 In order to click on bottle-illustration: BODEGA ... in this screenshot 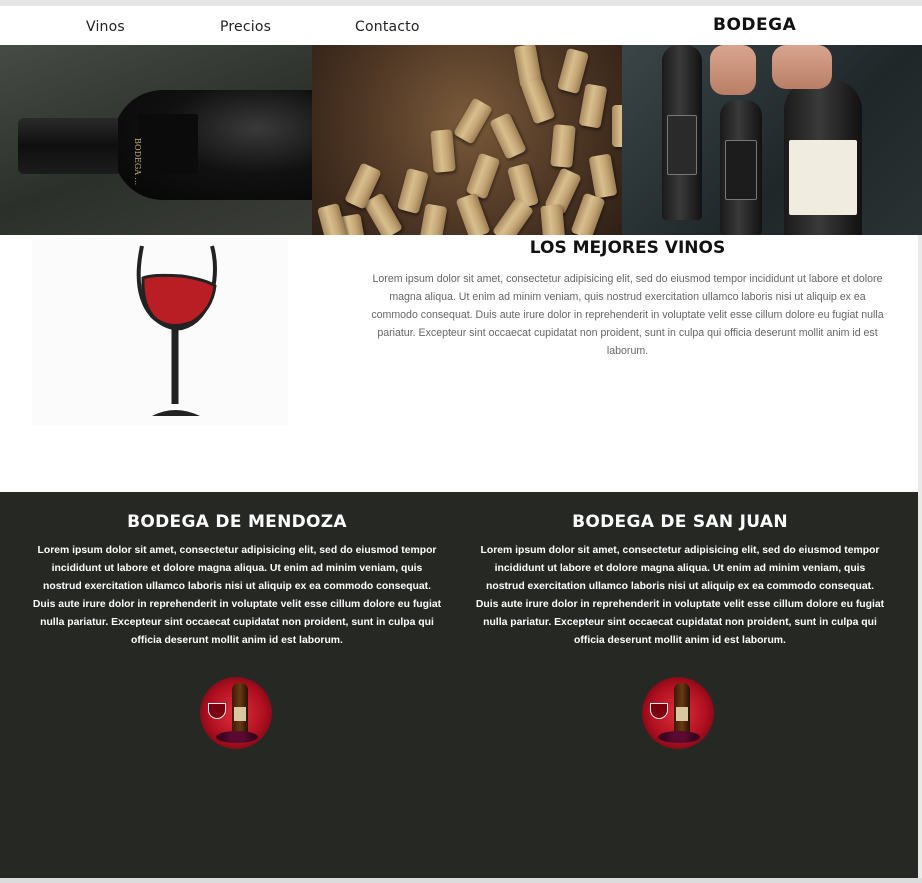, I will do `click(165, 145)`.